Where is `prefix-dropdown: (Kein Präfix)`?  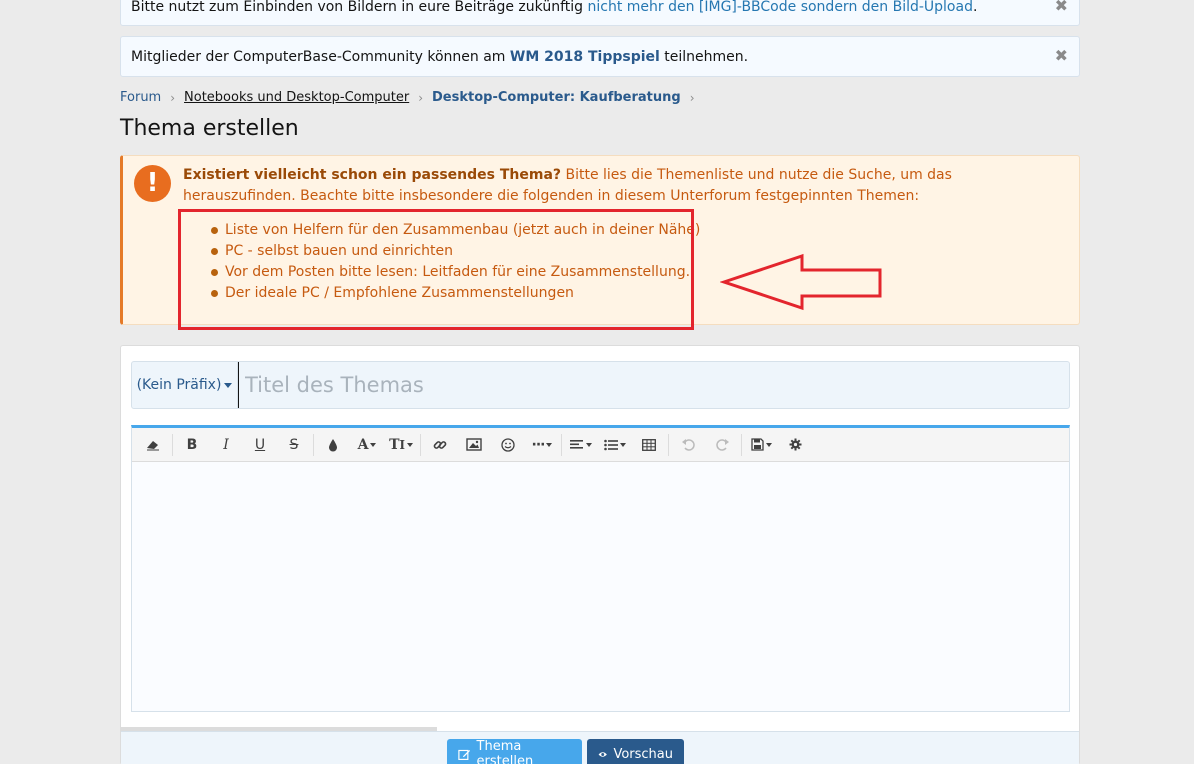
prefix-dropdown: (Kein Präfix) is located at coordinates (185, 385).